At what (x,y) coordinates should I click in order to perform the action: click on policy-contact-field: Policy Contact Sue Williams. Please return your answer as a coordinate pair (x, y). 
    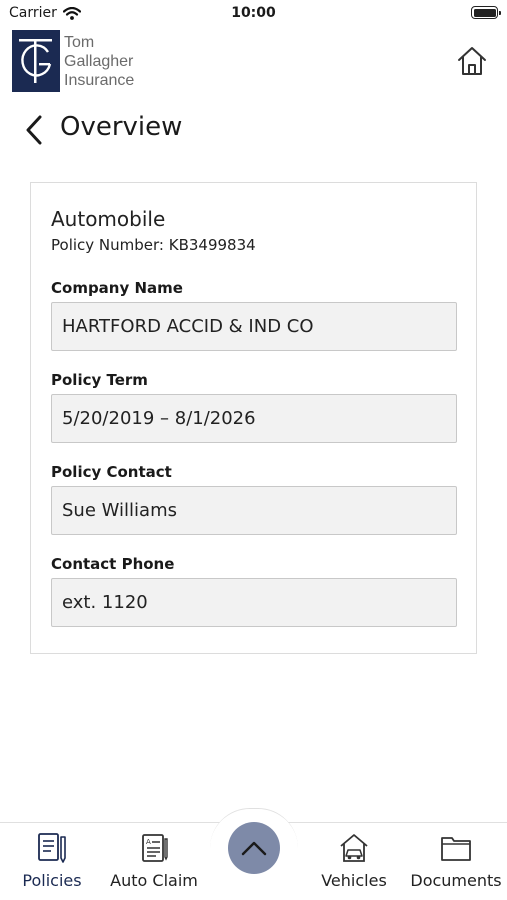
    Looking at the image, I should click on (254, 498).